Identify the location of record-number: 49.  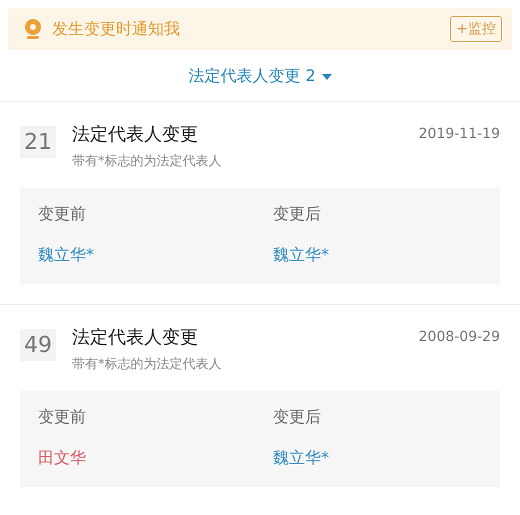
(38, 345).